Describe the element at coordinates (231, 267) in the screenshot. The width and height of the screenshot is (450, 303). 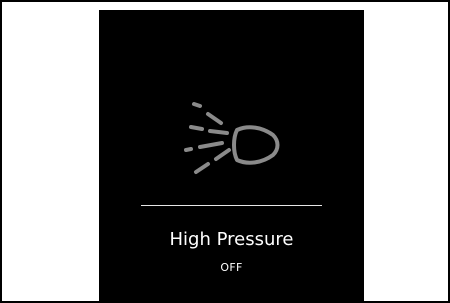
I see `control-status: OFF` at that location.